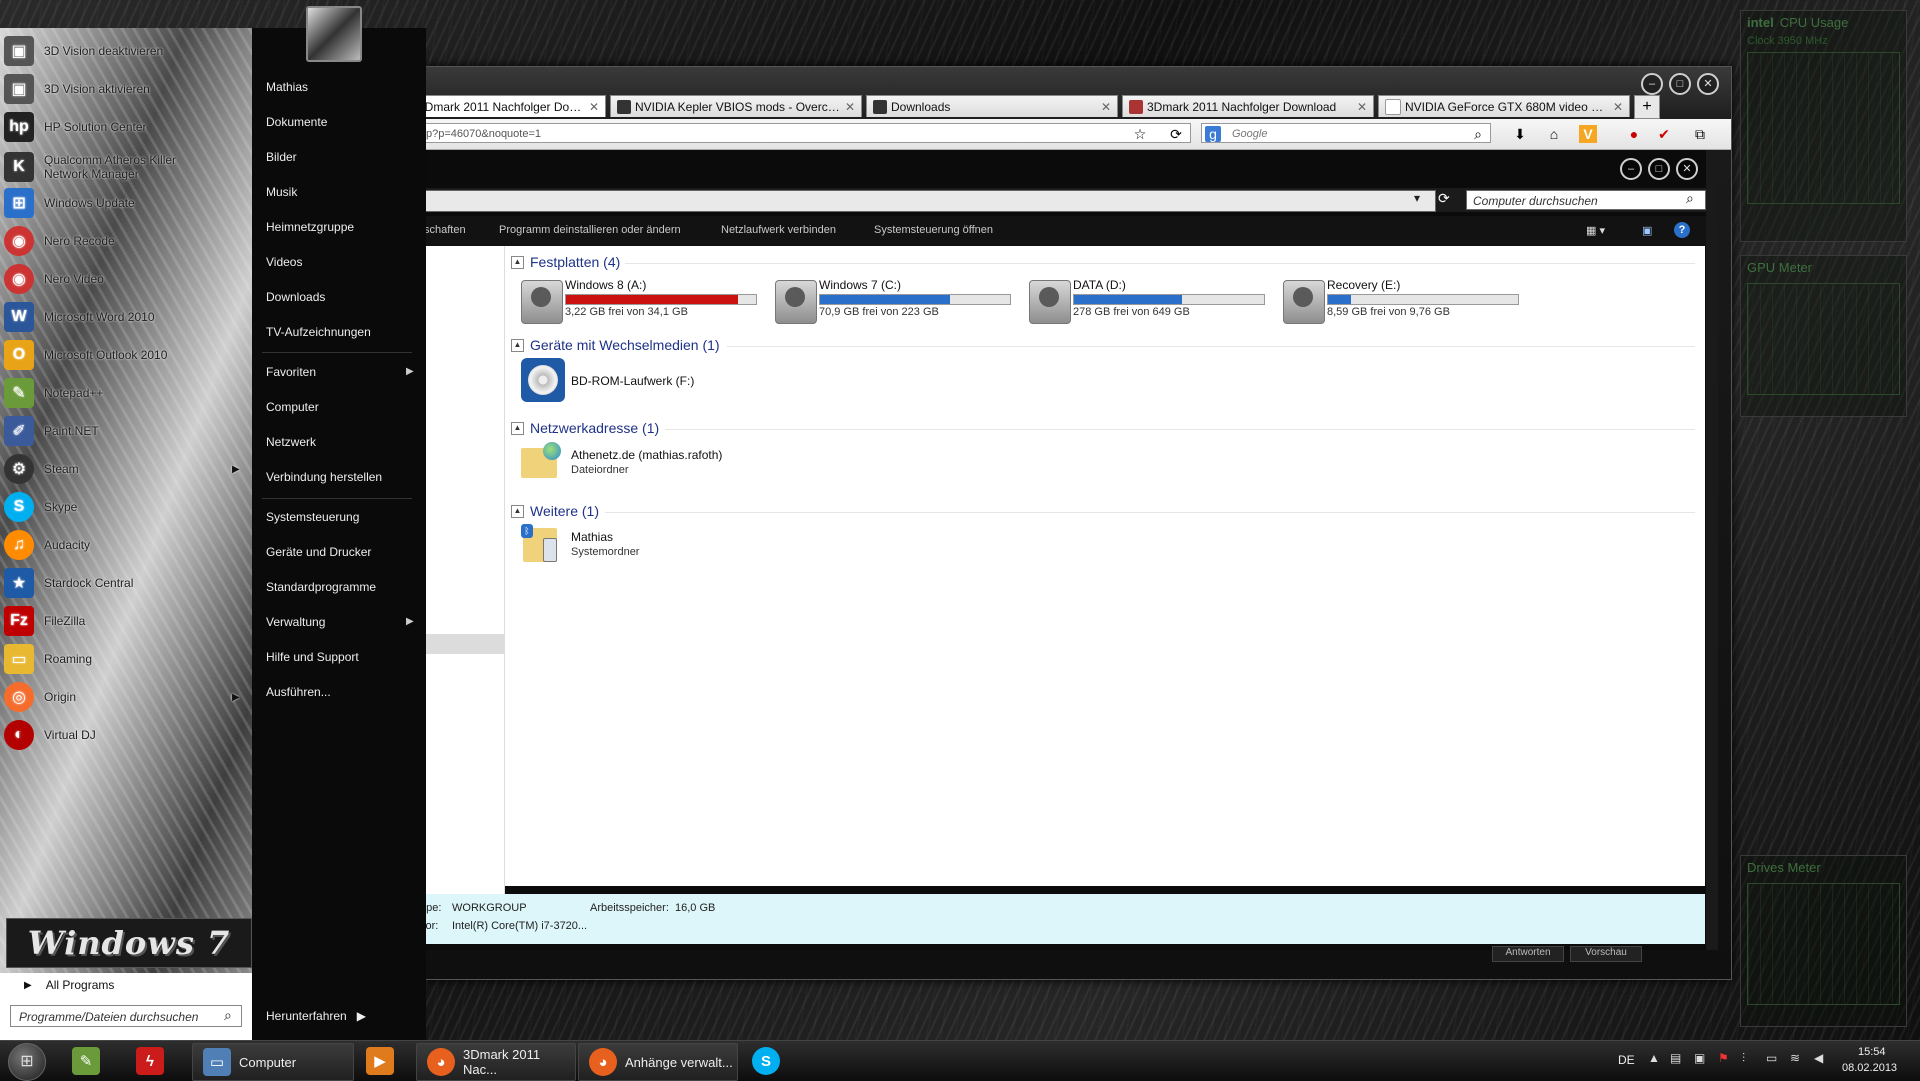 The height and width of the screenshot is (1081, 1920). What do you see at coordinates (48, 659) in the screenshot?
I see `program-roaming: ▭ Roaming` at bounding box center [48, 659].